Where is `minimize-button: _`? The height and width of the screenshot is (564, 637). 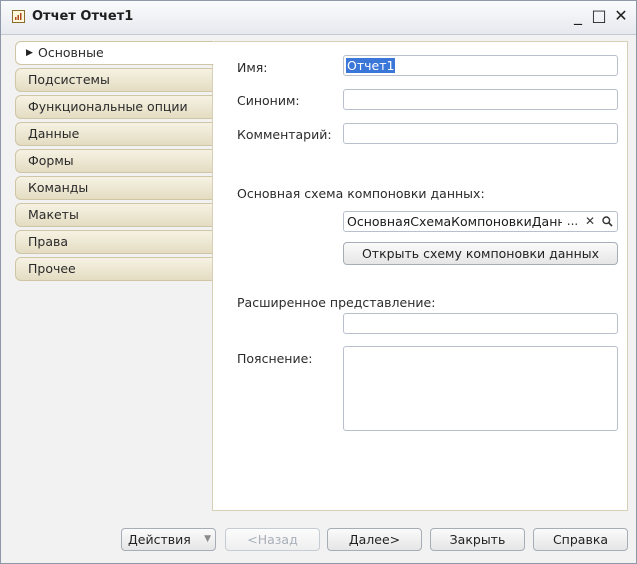 minimize-button: _ is located at coordinates (578, 16).